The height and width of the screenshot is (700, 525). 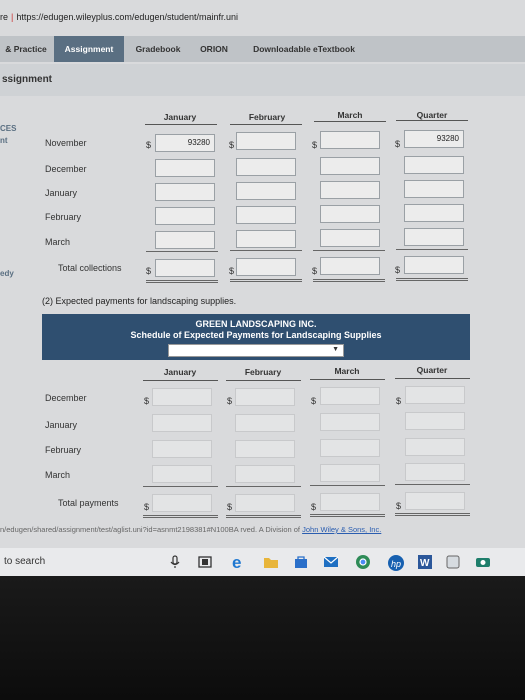 What do you see at coordinates (266, 239) in the screenshot?
I see `mar-february-input` at bounding box center [266, 239].